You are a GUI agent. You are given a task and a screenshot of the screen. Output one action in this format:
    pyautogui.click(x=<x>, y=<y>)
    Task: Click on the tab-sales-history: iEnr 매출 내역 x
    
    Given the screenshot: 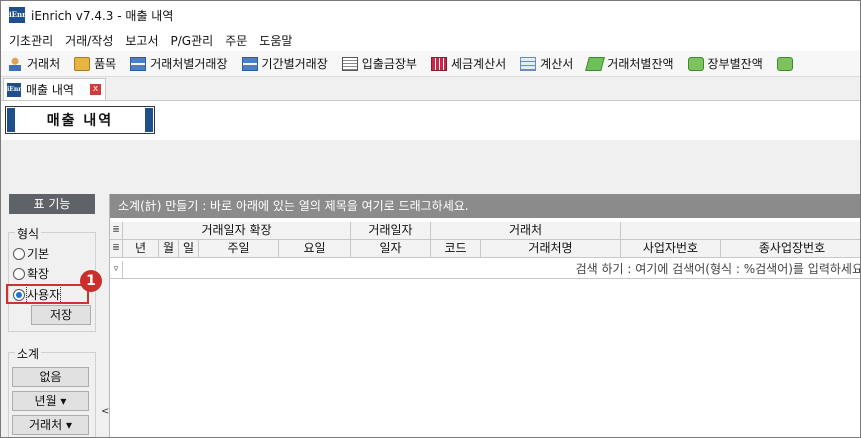 What is the action you would take?
    pyautogui.click(x=54, y=89)
    